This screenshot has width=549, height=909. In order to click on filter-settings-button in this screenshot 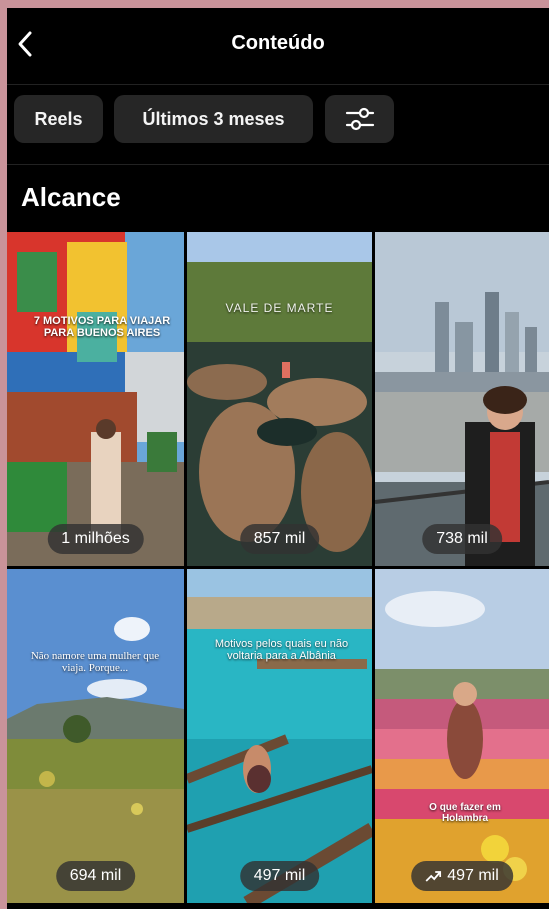, I will do `click(359, 119)`.